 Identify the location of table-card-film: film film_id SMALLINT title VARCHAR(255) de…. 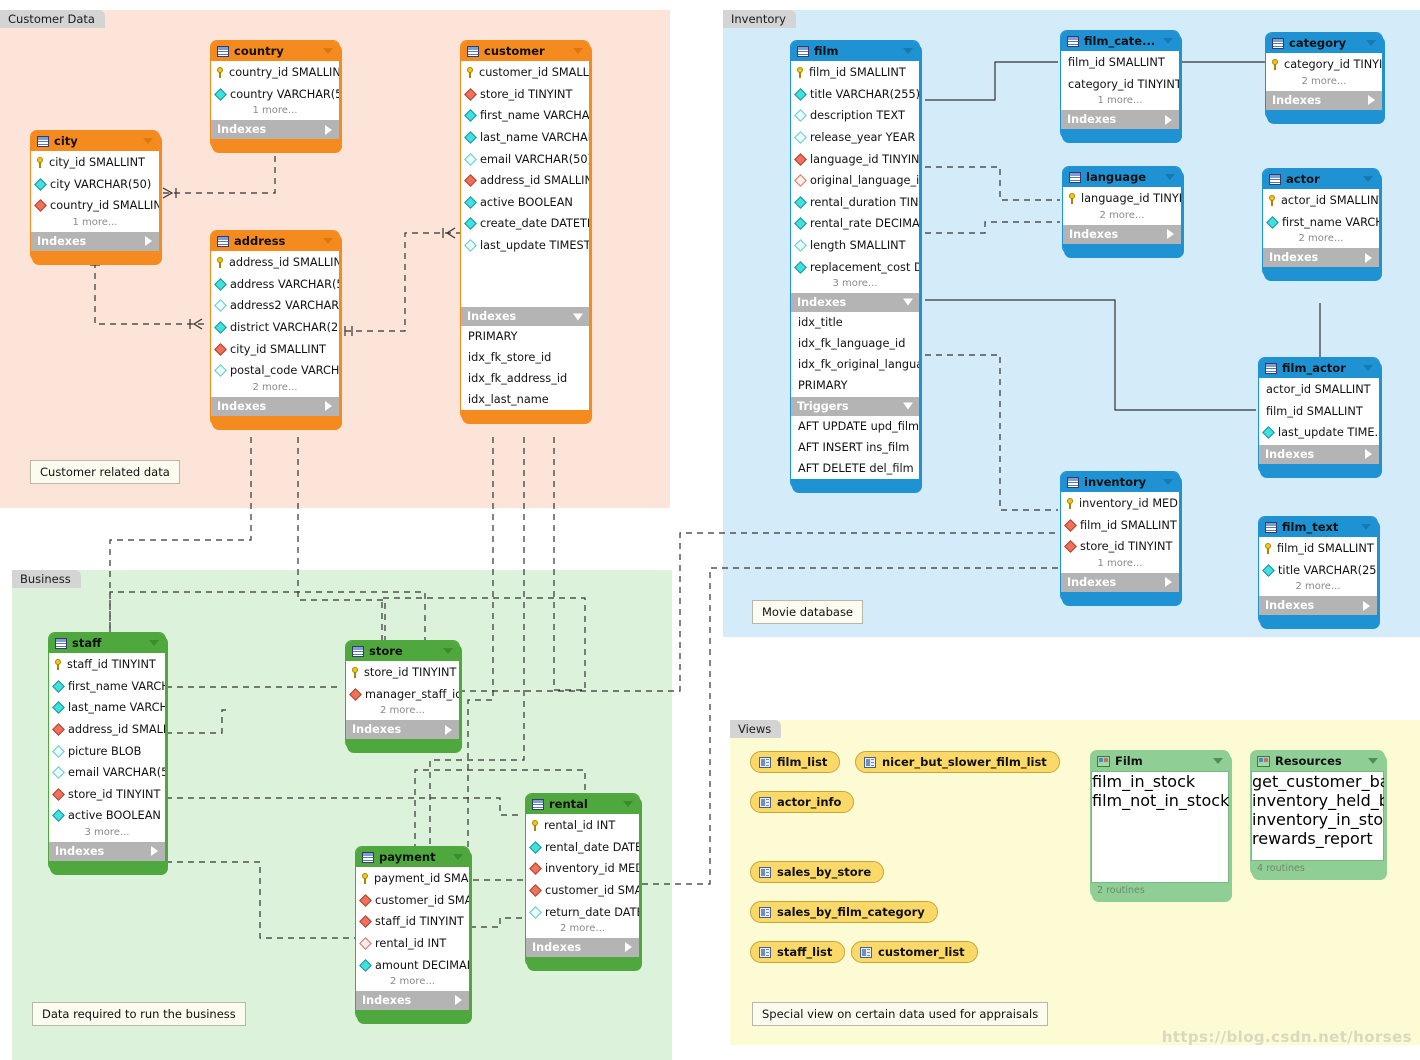
(856, 266).